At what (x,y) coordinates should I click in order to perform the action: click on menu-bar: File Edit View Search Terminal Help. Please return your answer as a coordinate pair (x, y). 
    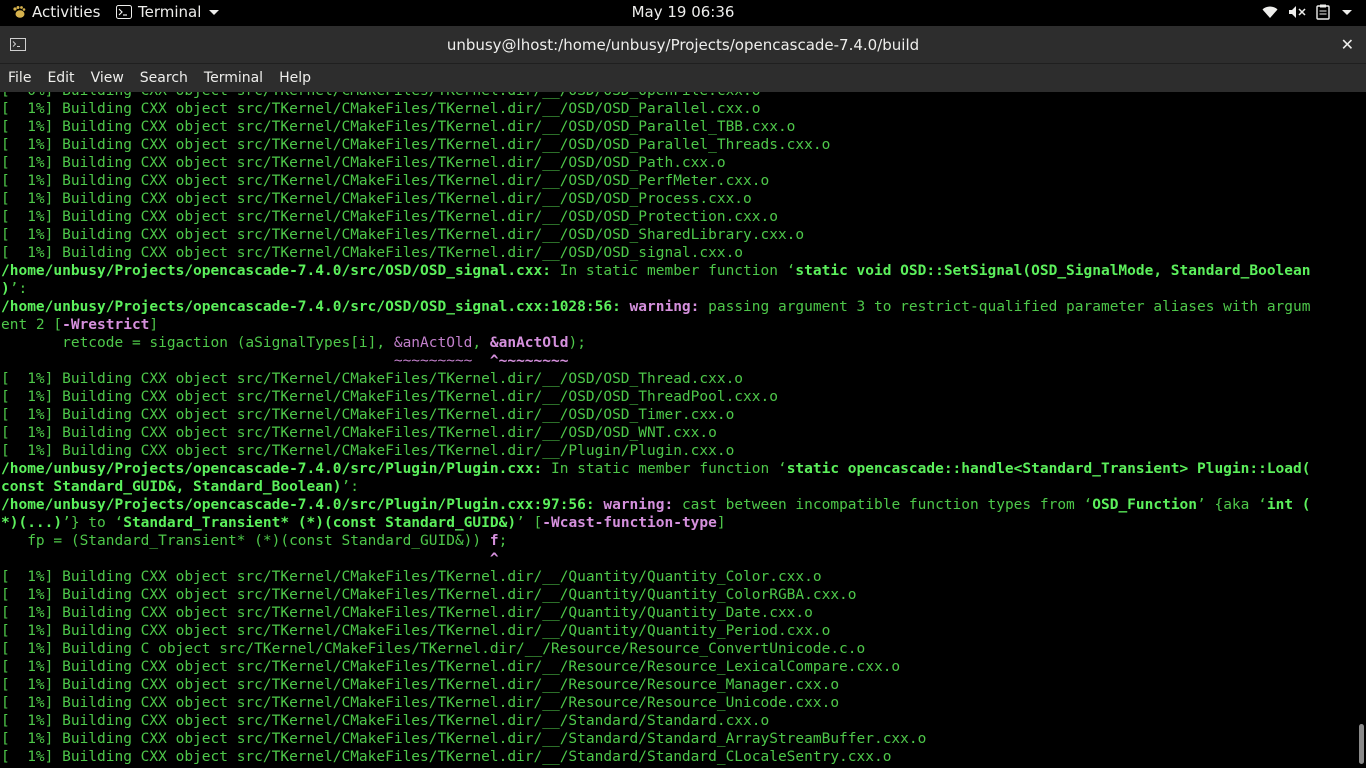
    Looking at the image, I should click on (683, 78).